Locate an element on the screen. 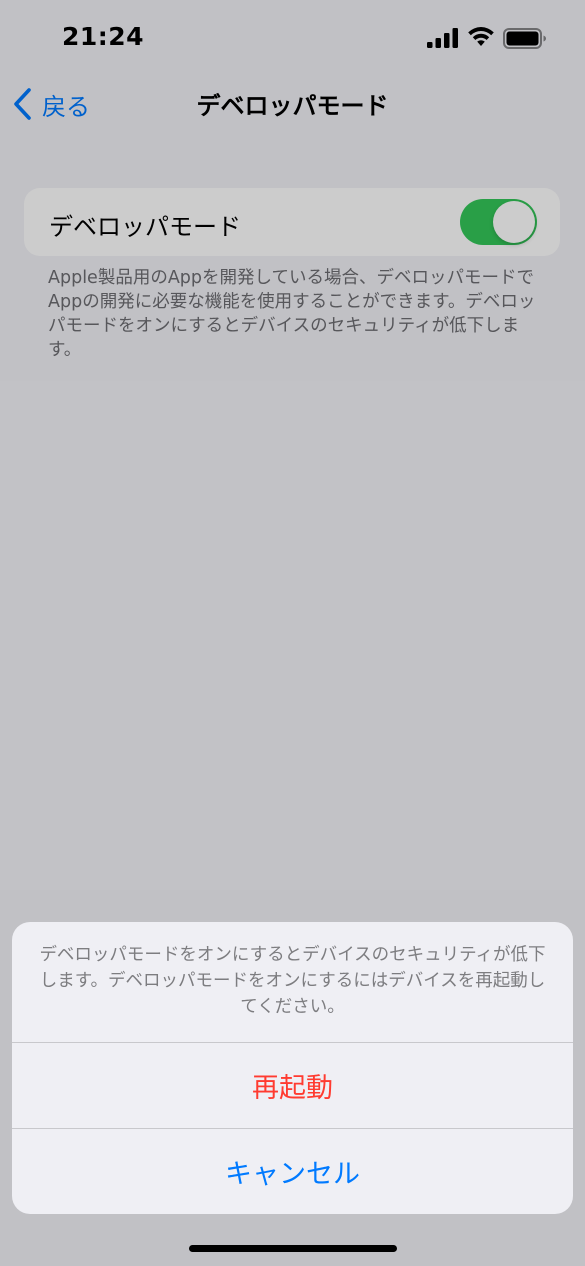 The image size is (585, 1266). cancel-button: キャンセル is located at coordinates (292, 1171).